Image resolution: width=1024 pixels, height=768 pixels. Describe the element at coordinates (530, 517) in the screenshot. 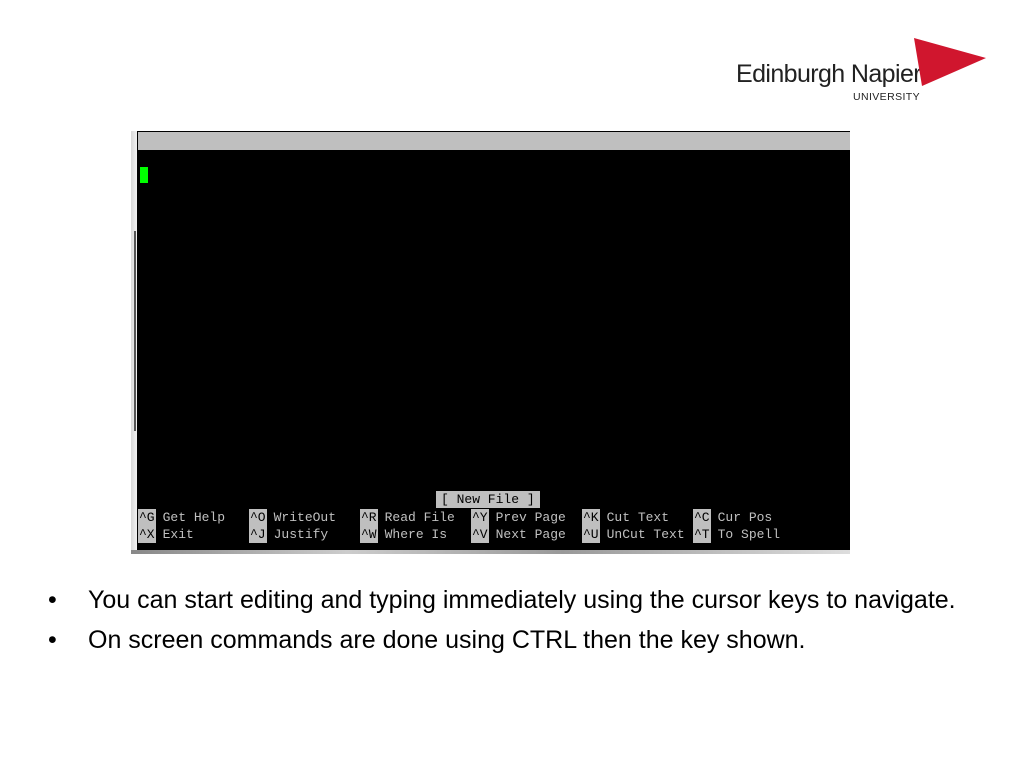

I see `shortcut-label: Prev Page` at that location.